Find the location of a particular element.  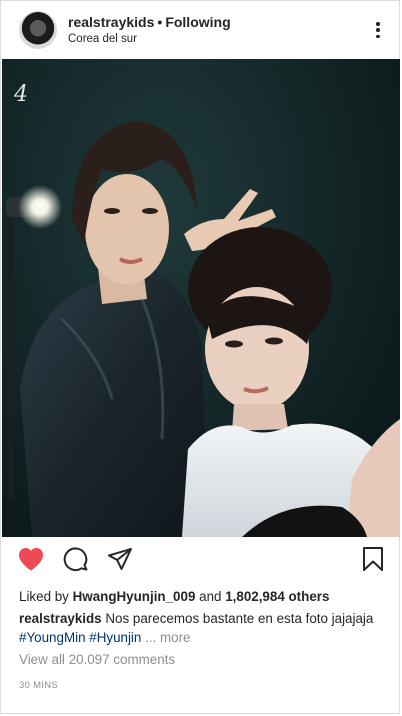

hashtag-link: #Hyunjin is located at coordinates (115, 637).